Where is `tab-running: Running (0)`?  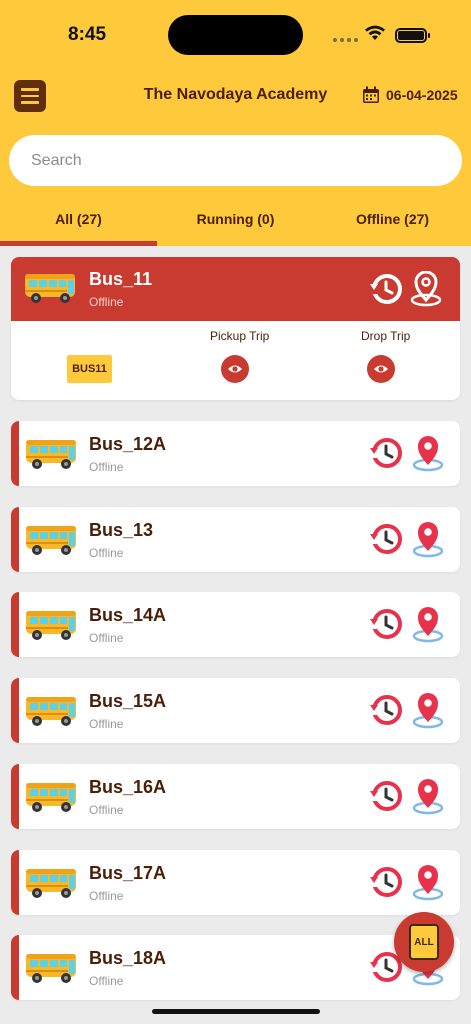 tab-running: Running (0) is located at coordinates (235, 223).